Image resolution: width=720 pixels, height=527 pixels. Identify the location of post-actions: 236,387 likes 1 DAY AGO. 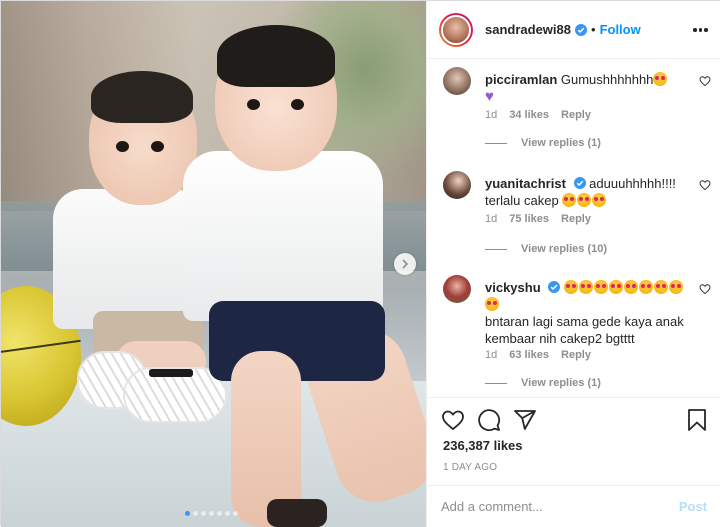
(573, 439).